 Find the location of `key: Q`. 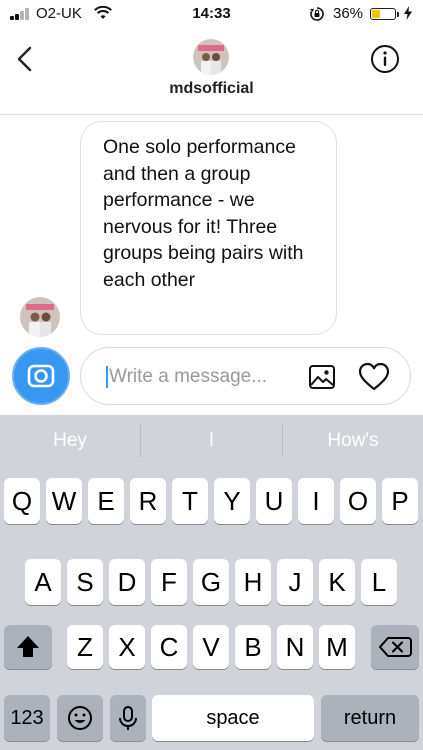

key: Q is located at coordinates (22, 501).